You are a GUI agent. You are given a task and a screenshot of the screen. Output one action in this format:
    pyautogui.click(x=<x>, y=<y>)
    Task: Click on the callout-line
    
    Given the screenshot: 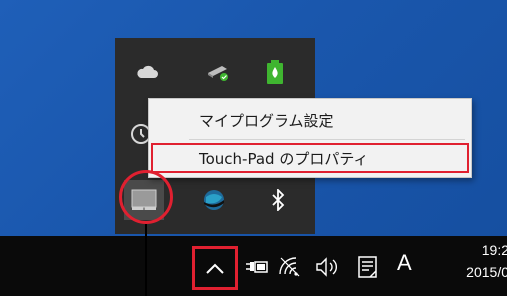 What is the action you would take?
    pyautogui.click(x=146, y=260)
    